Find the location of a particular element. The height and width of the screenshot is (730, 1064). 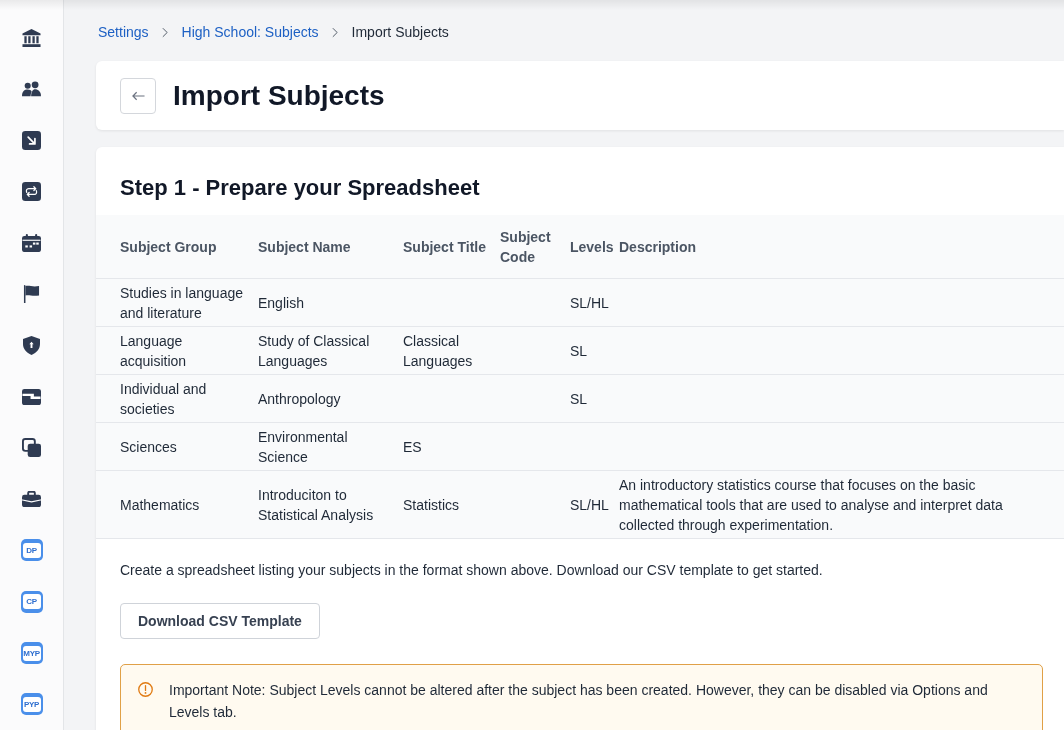

sidebar-tile: MYP is located at coordinates (31, 653).